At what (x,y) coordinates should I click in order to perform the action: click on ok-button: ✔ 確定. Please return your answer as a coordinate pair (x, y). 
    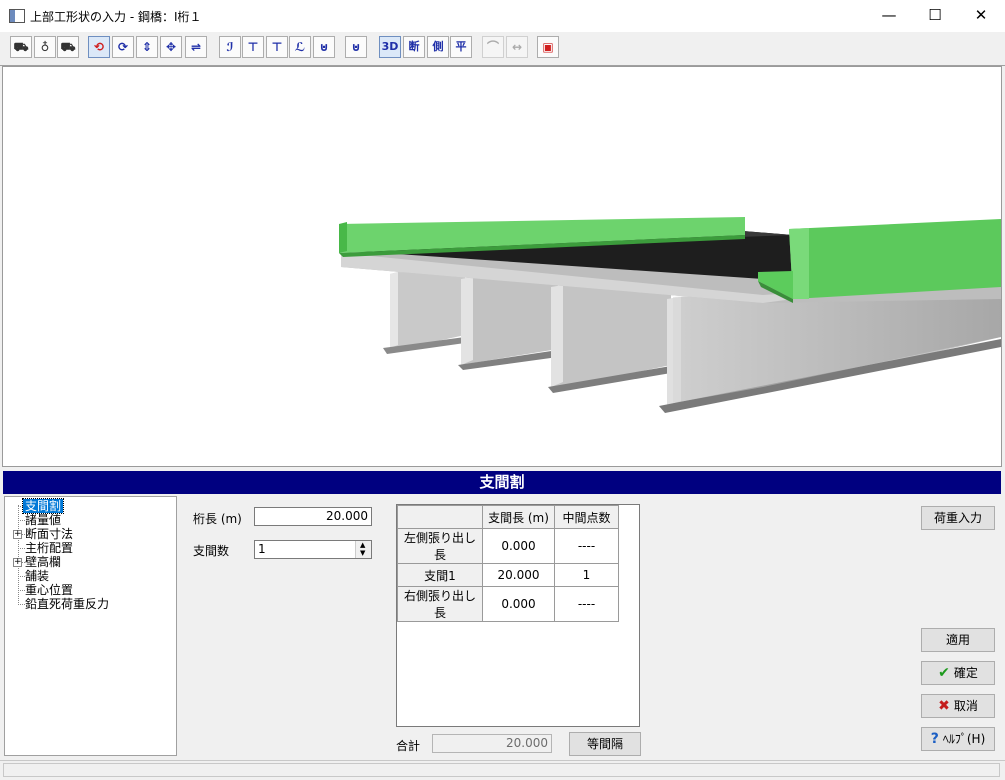
    Looking at the image, I should click on (958, 673).